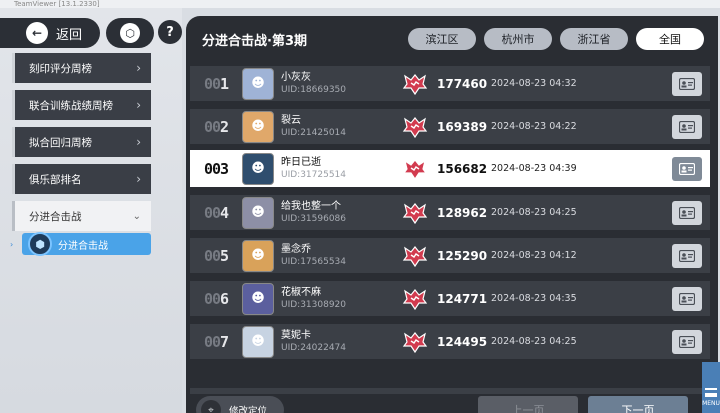 The height and width of the screenshot is (413, 720). Describe the element at coordinates (534, 126) in the screenshot. I see `timestamp: 2024-08-23 04:22` at that location.